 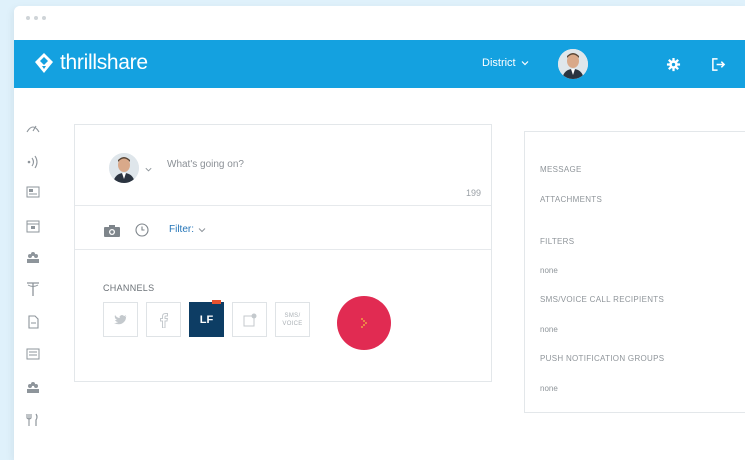 I want to click on twitter-icon, so click(x=120, y=319).